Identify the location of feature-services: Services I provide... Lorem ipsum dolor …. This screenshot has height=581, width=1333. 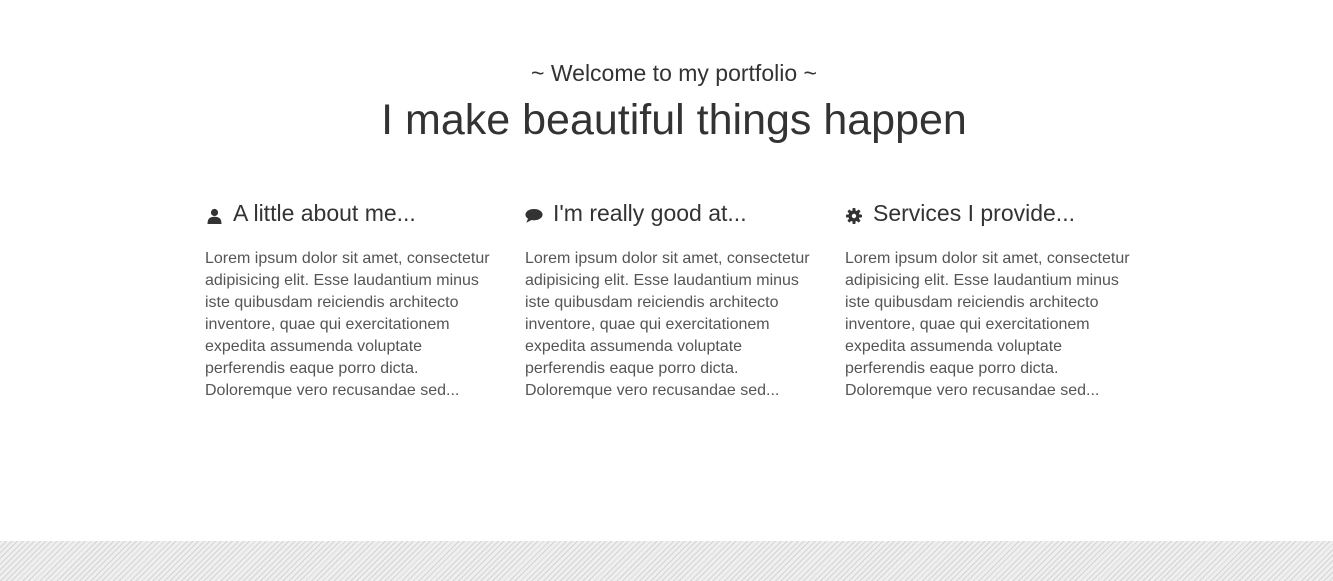
(991, 299).